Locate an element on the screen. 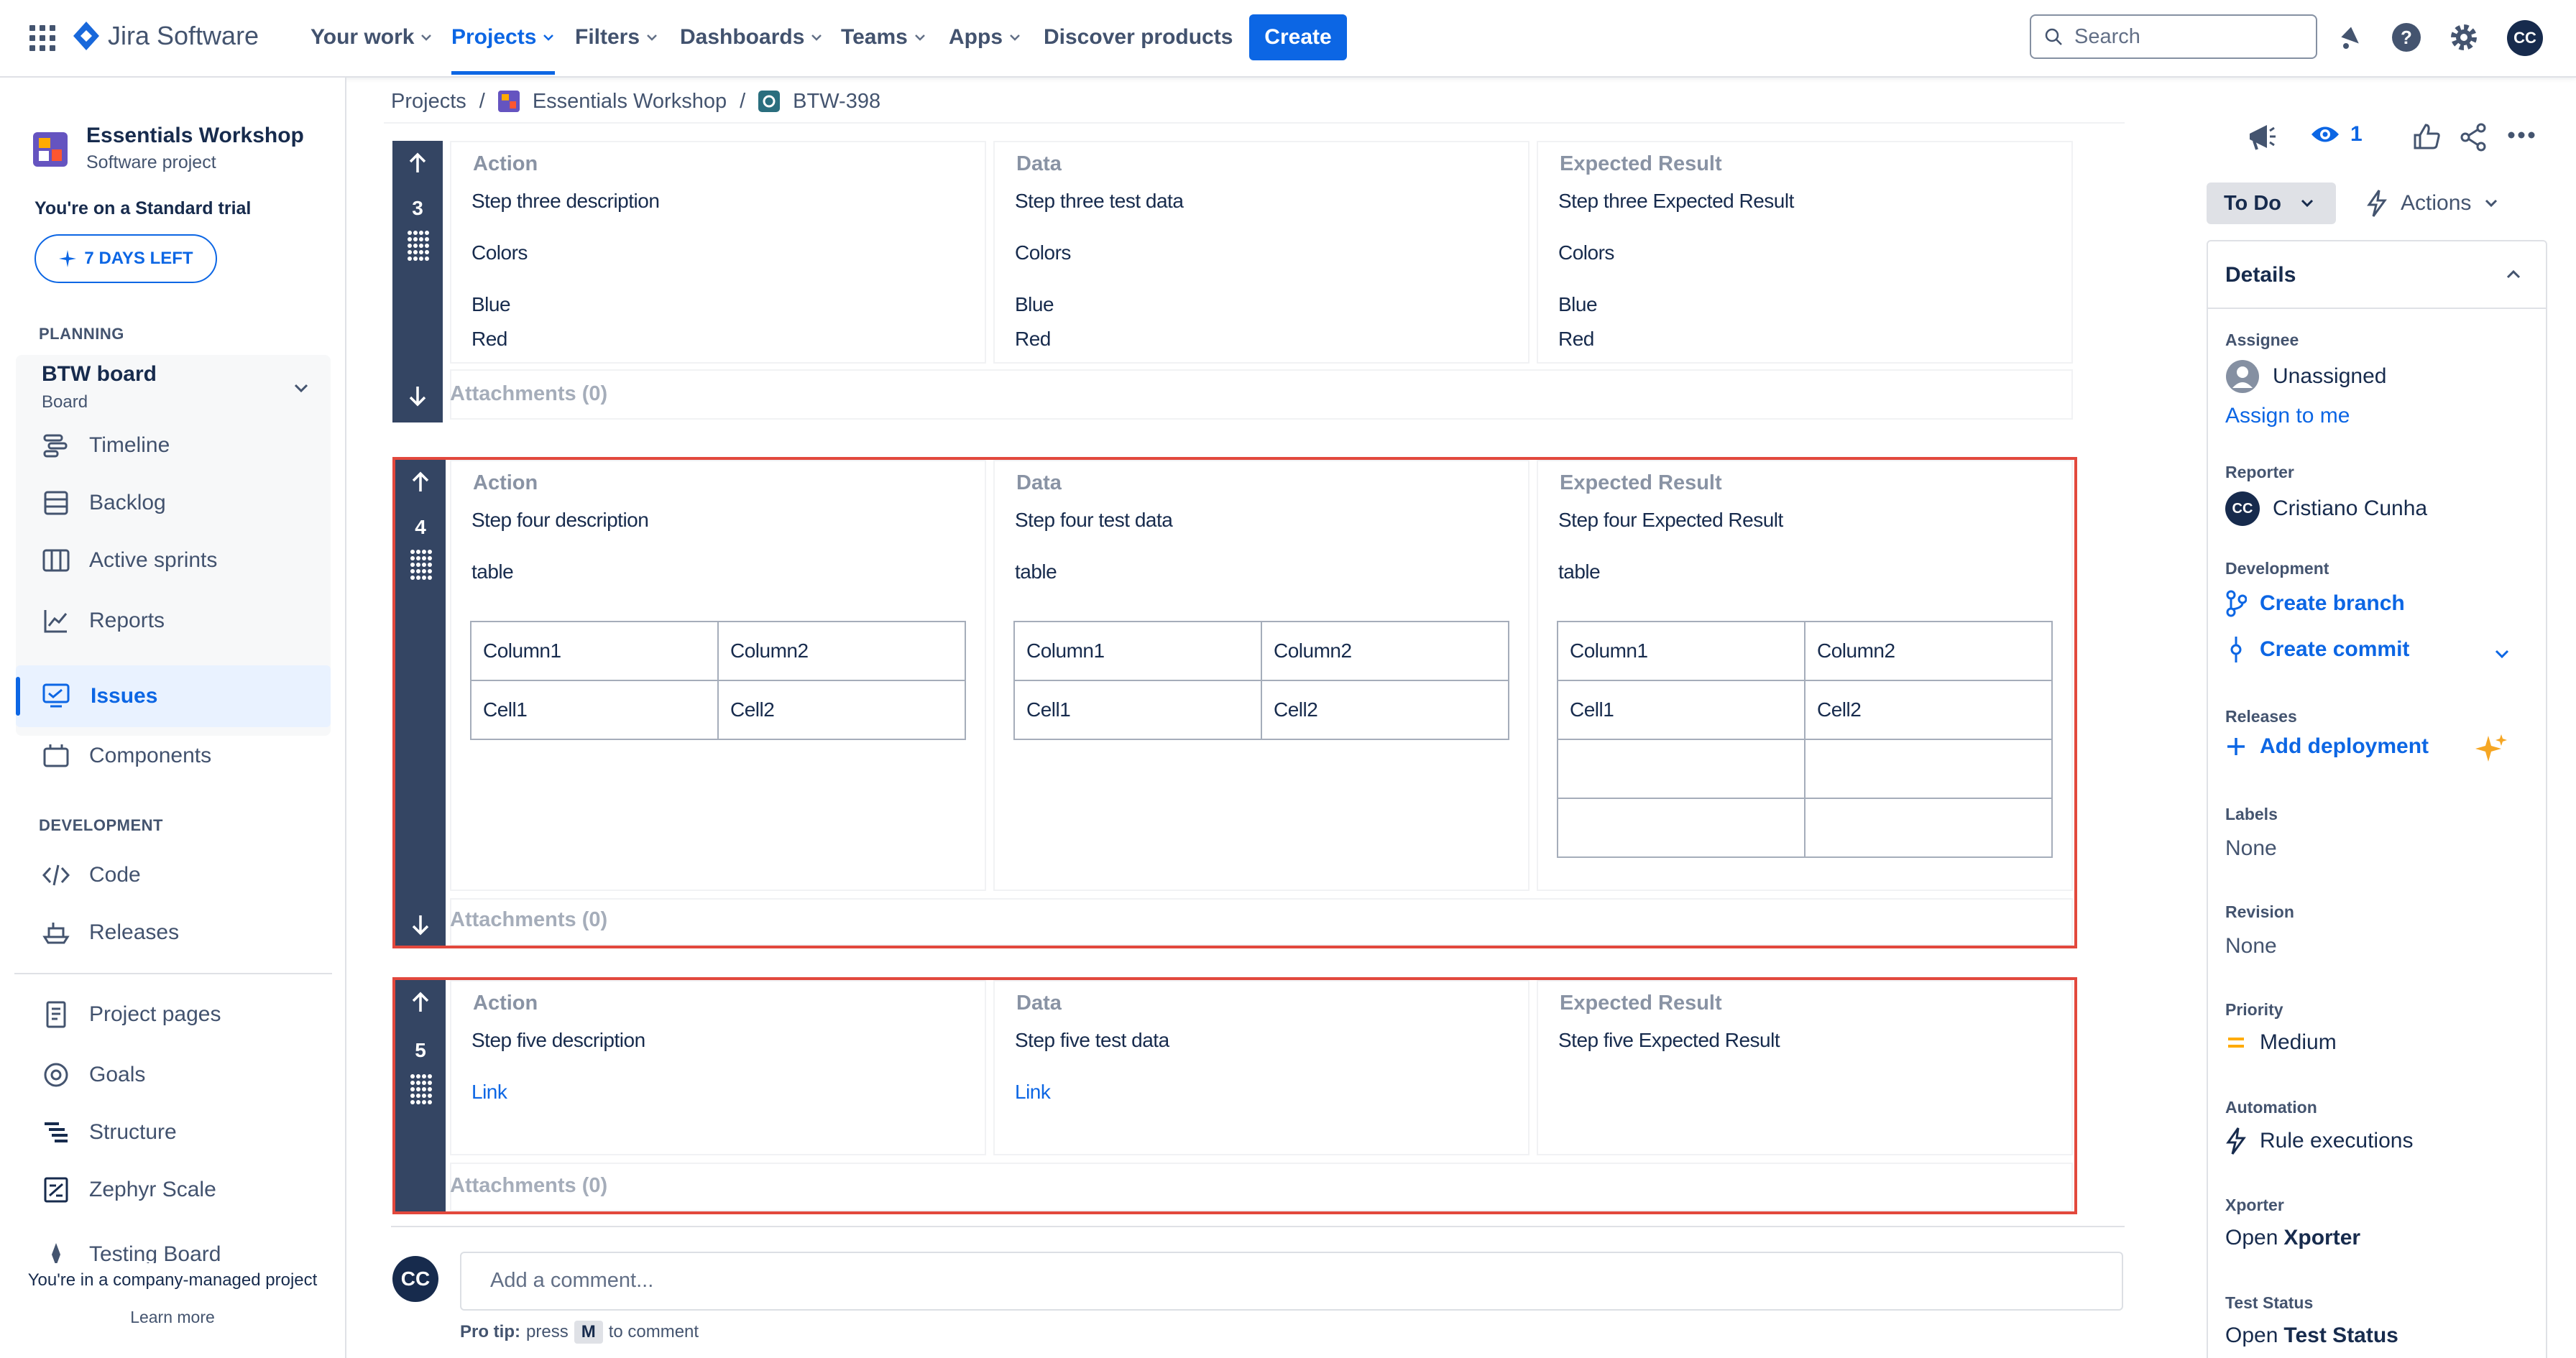 This screenshot has height=1358, width=2576. data-link: Link is located at coordinates (1033, 1092).